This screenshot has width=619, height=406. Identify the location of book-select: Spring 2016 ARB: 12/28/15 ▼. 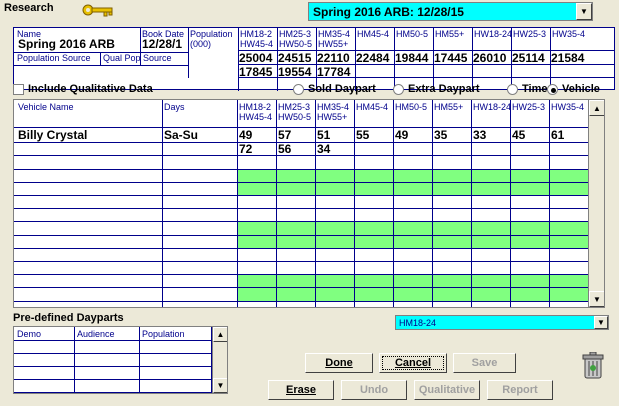
(450, 11).